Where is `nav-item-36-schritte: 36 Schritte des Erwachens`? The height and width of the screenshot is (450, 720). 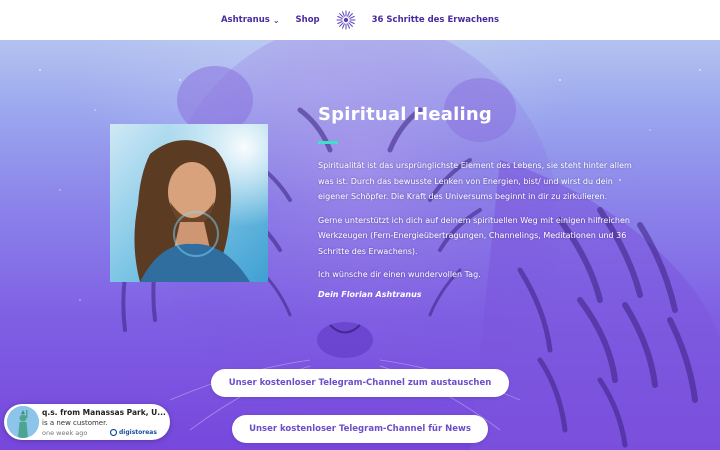 nav-item-36-schritte: 36 Schritte des Erwachens is located at coordinates (435, 20).